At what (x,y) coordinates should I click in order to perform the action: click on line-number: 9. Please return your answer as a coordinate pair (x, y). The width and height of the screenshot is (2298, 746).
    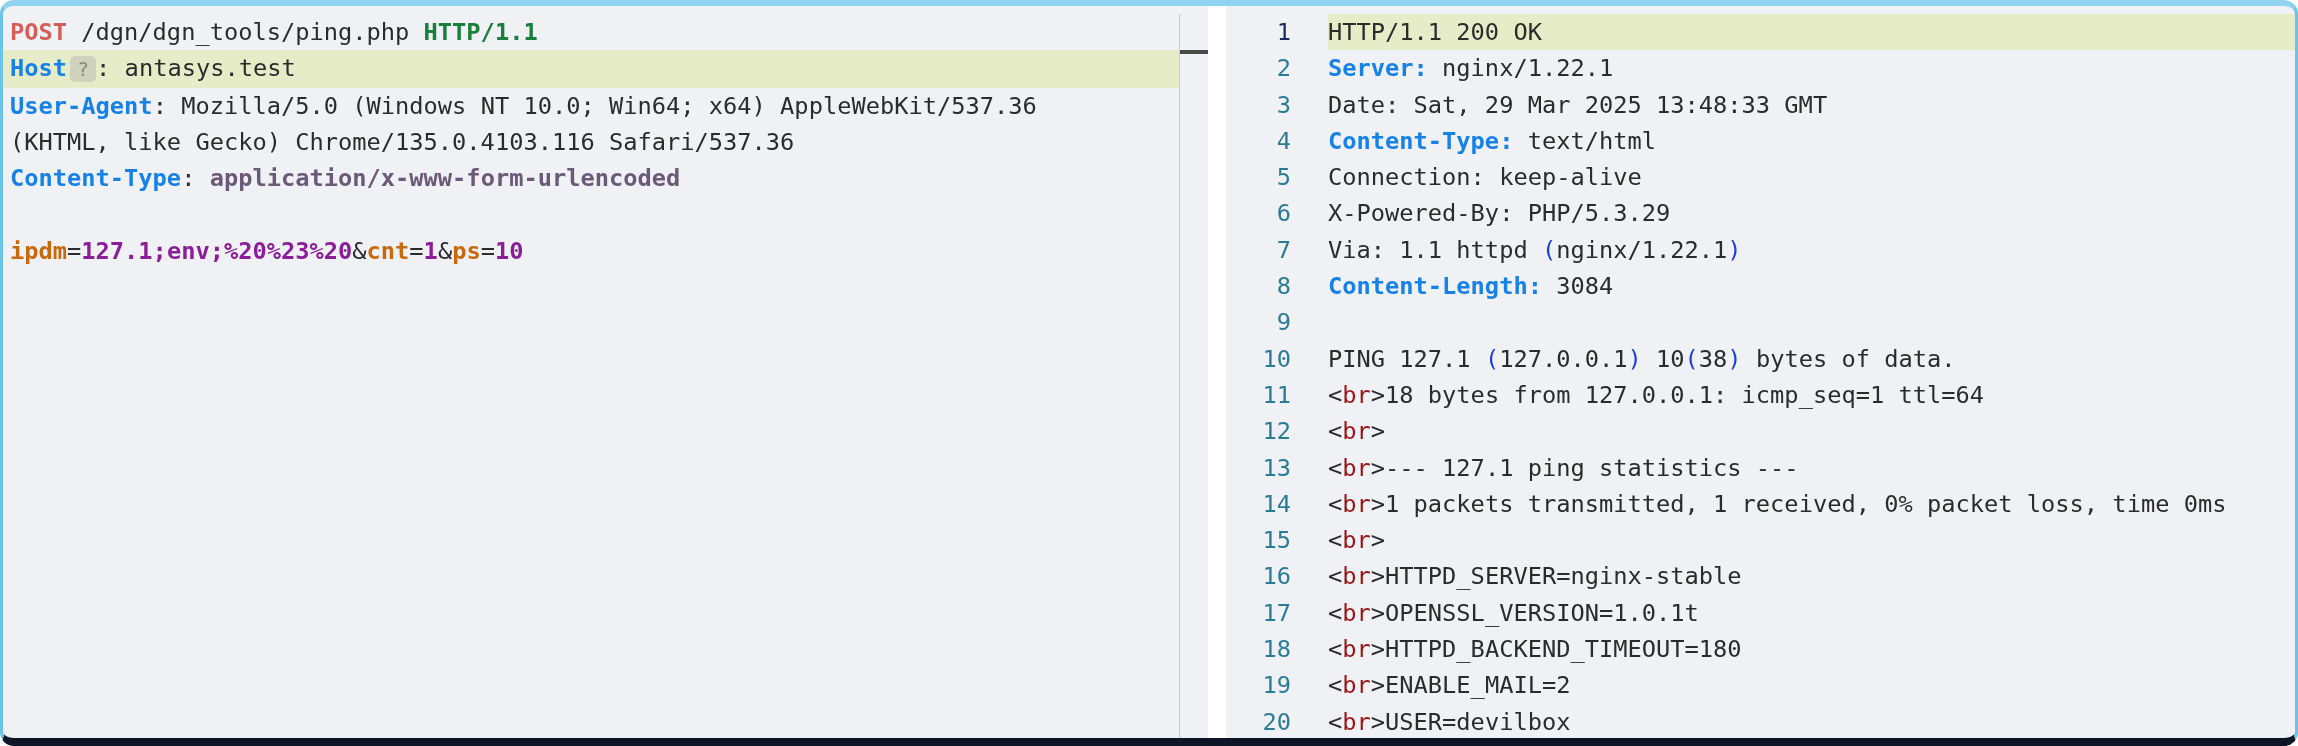
    Looking at the image, I should click on (1283, 323).